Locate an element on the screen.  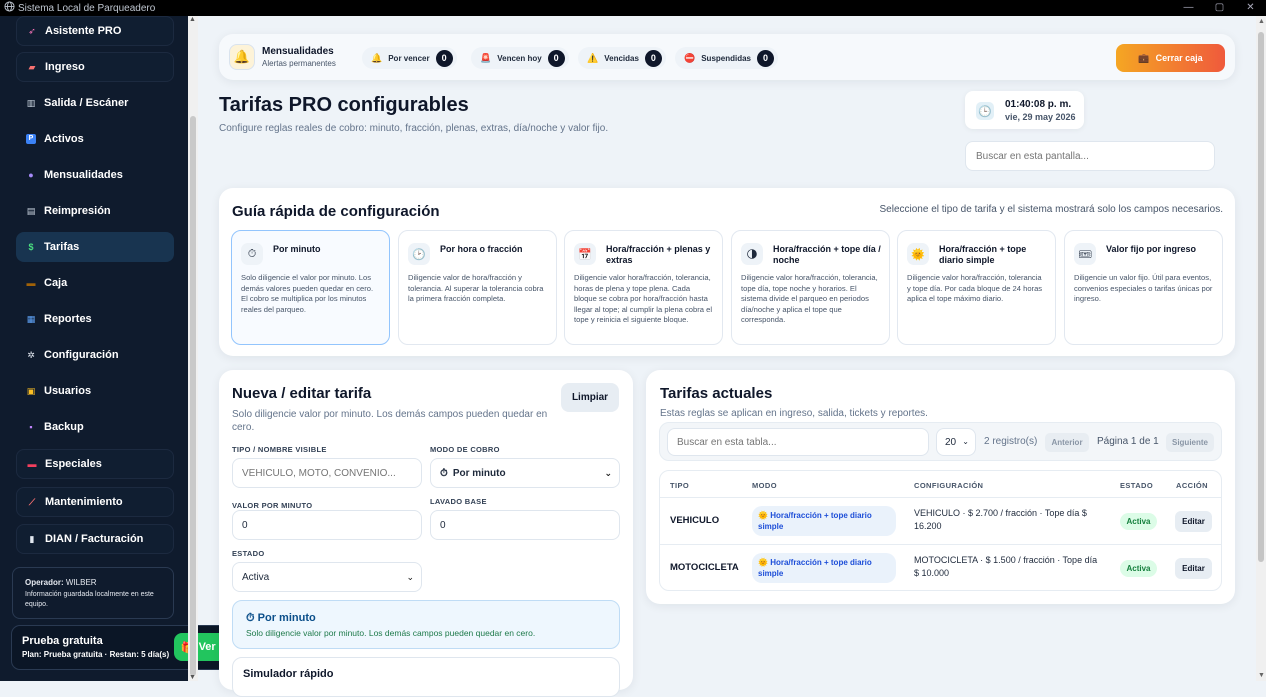
sidebar-item-mensualidades: ● Mensualidades is located at coordinates (95, 175).